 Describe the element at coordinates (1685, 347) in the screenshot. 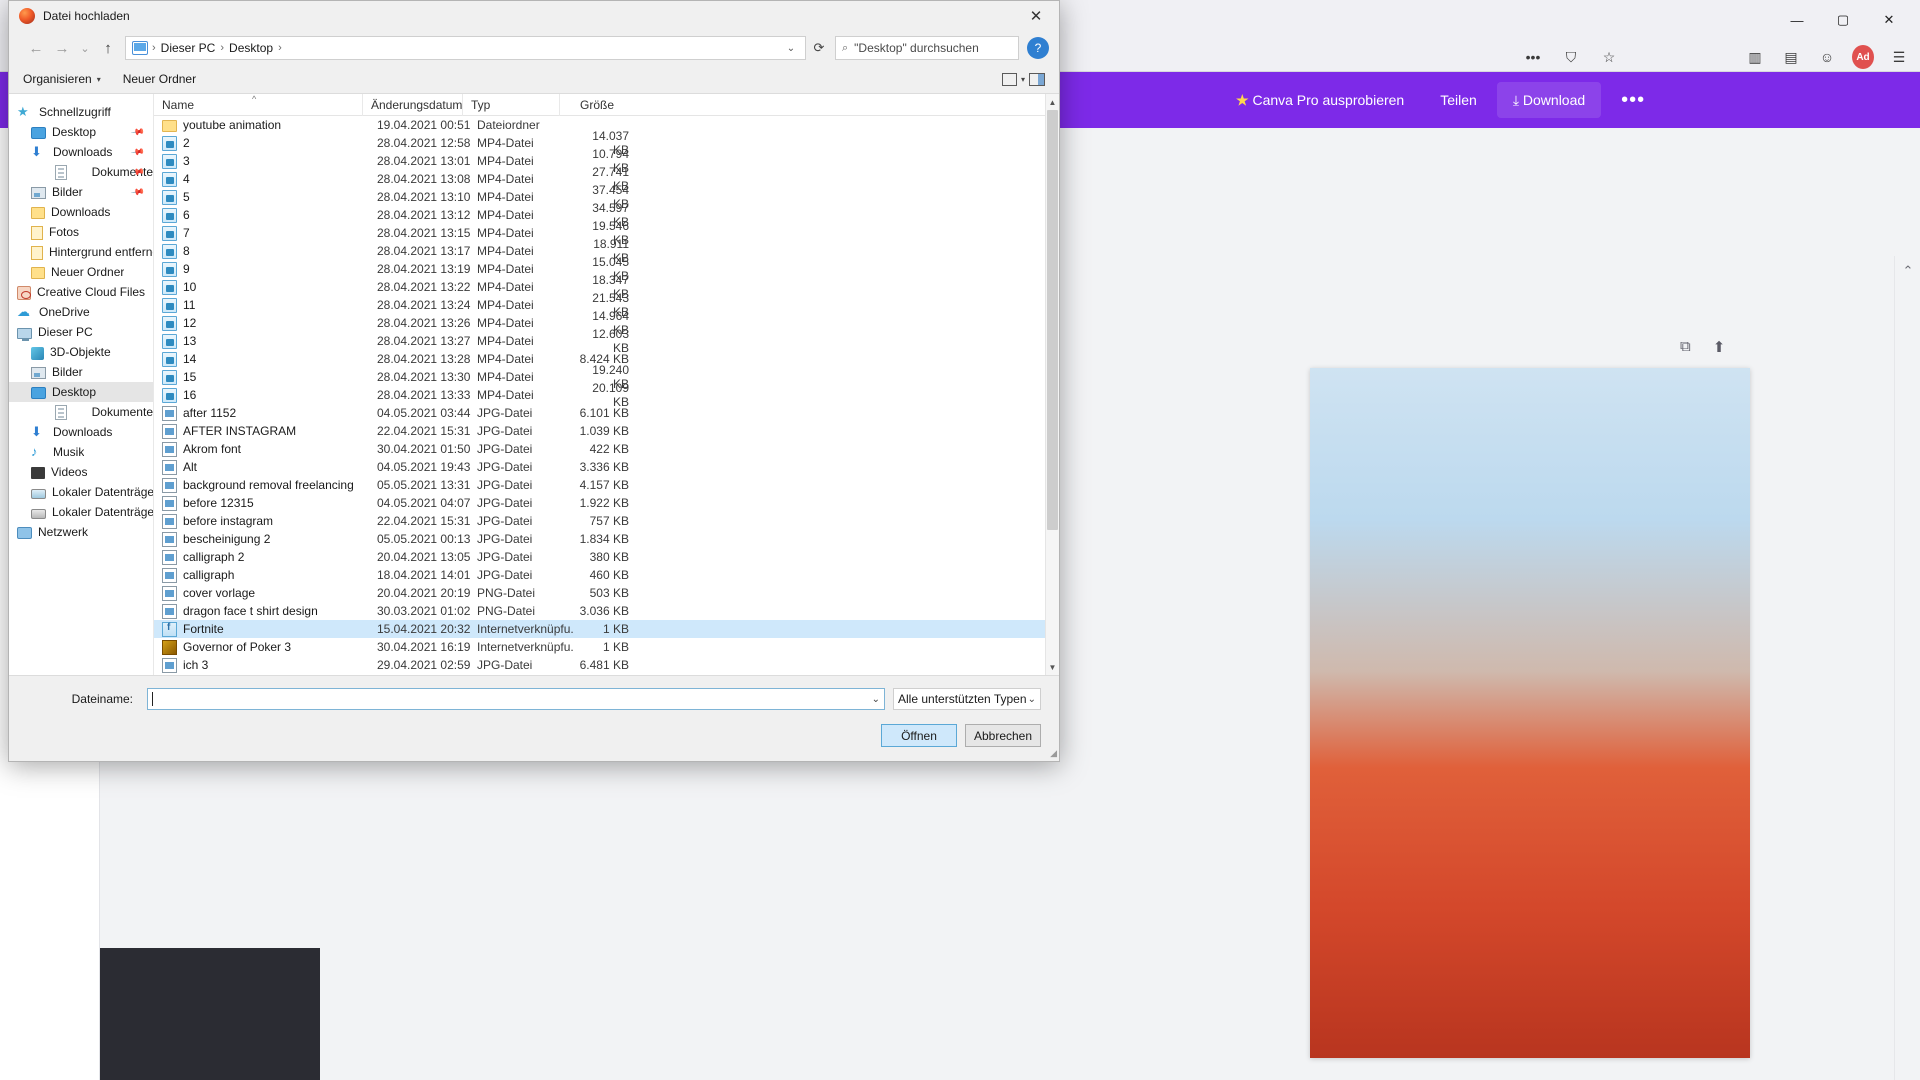

I see `copy-icon: ⧉` at that location.